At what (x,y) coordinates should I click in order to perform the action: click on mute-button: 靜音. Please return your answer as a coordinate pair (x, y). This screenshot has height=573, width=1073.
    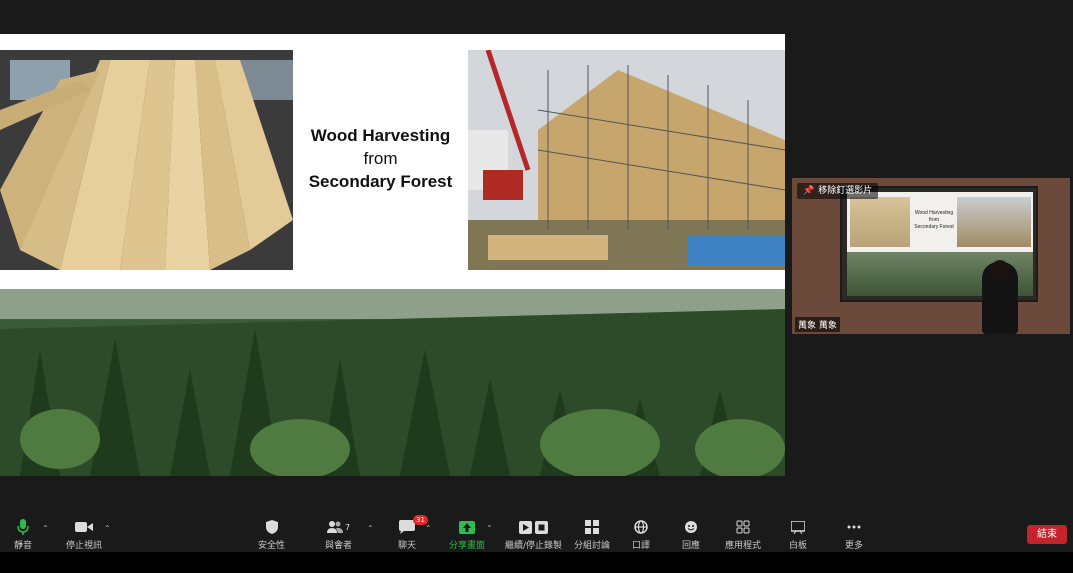
    Looking at the image, I should click on (23, 535).